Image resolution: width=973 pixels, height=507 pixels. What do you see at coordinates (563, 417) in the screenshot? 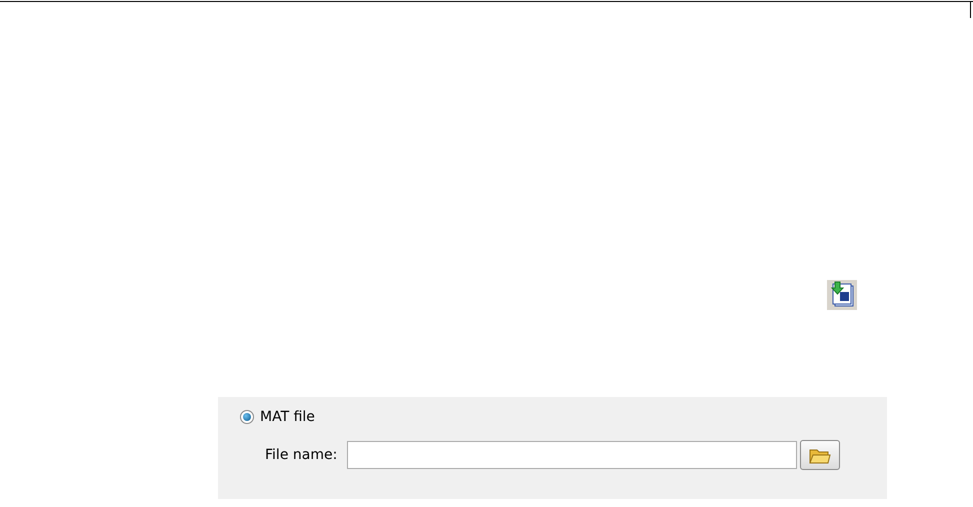
I see `mat-file-radio: MAT file` at bounding box center [563, 417].